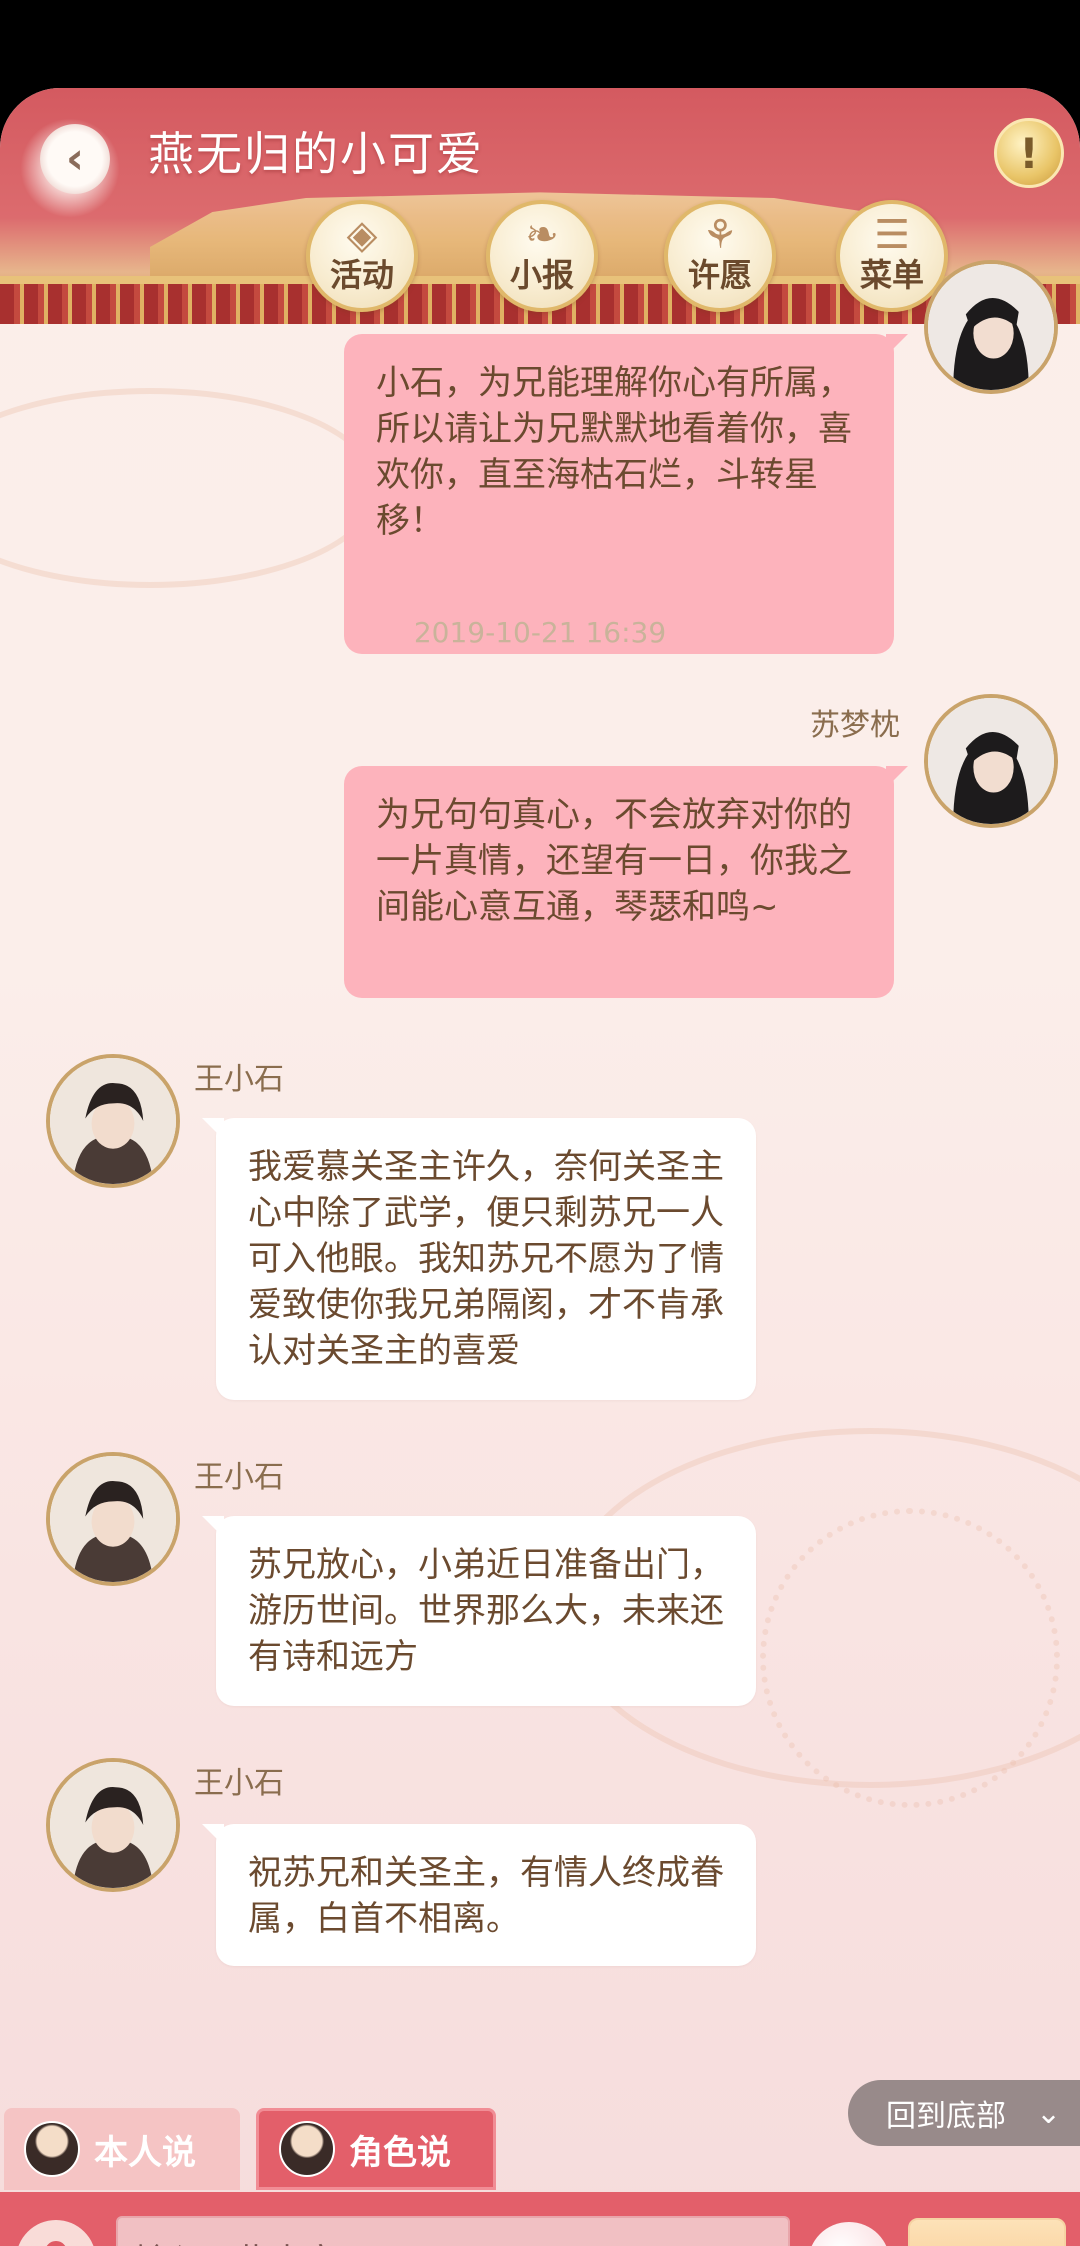  I want to click on tab-self-label: 本人说, so click(145, 2152).